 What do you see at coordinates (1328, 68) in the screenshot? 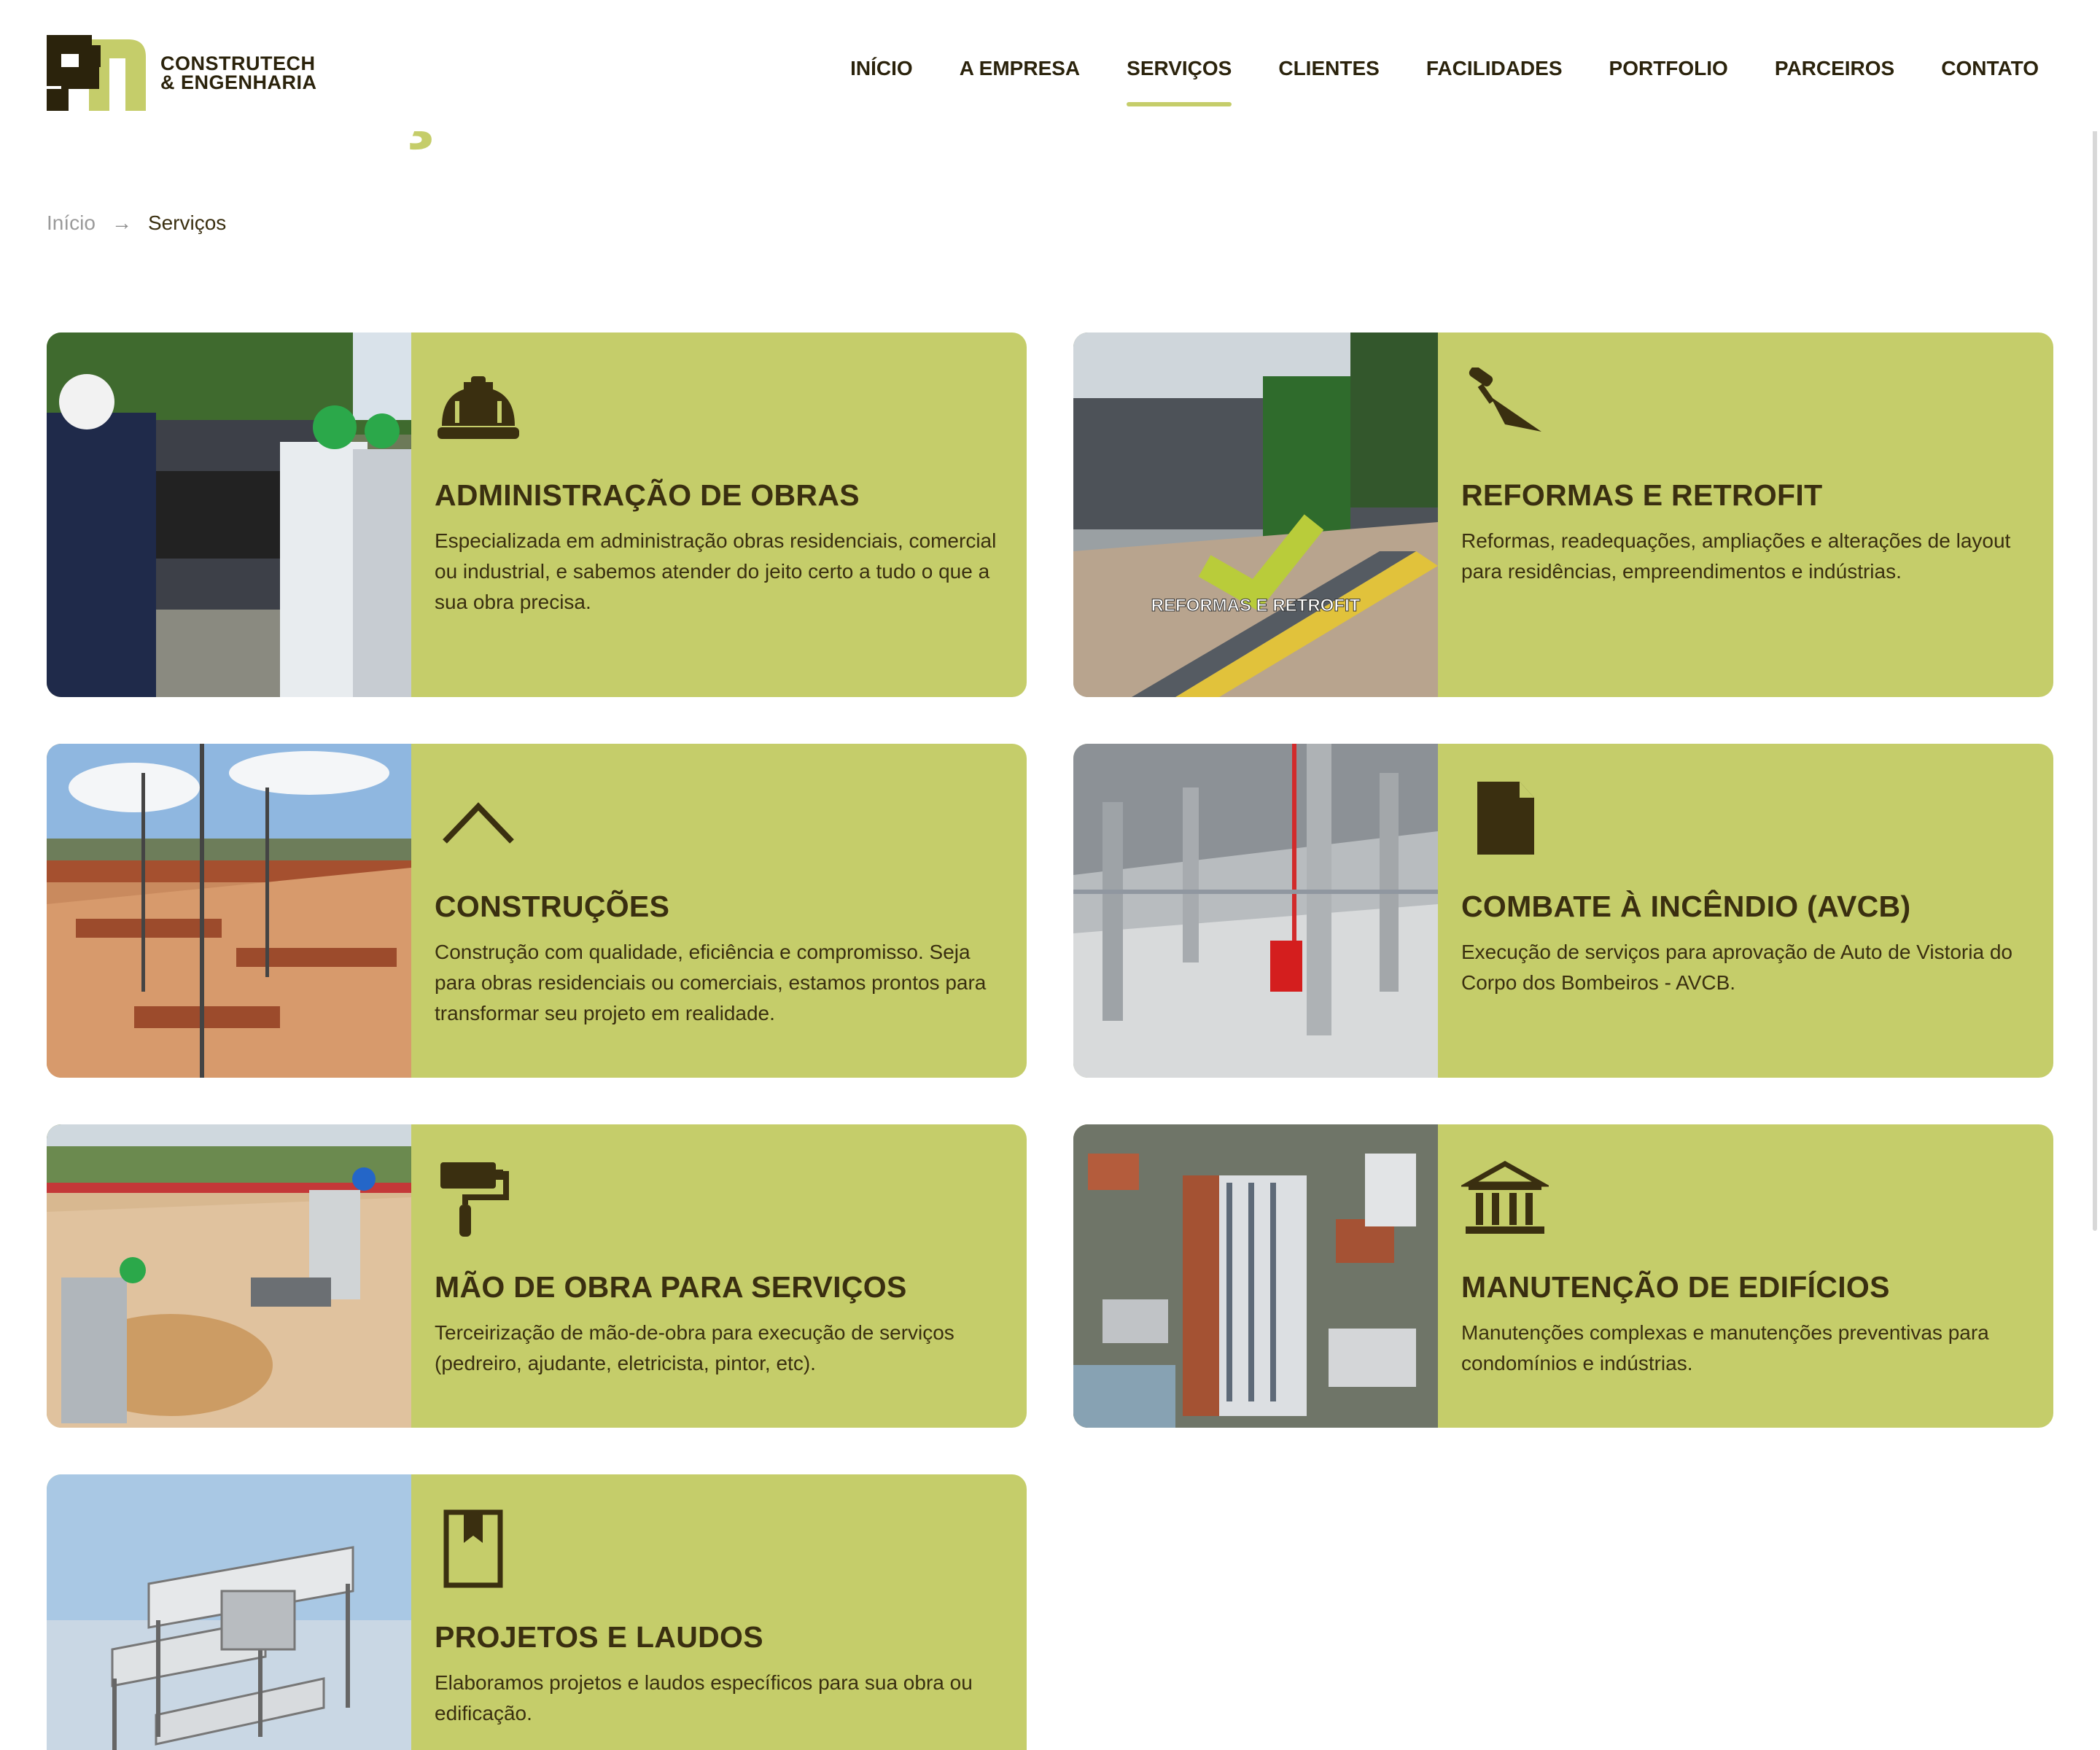
I see `nav-clientes: CLIENTES` at bounding box center [1328, 68].